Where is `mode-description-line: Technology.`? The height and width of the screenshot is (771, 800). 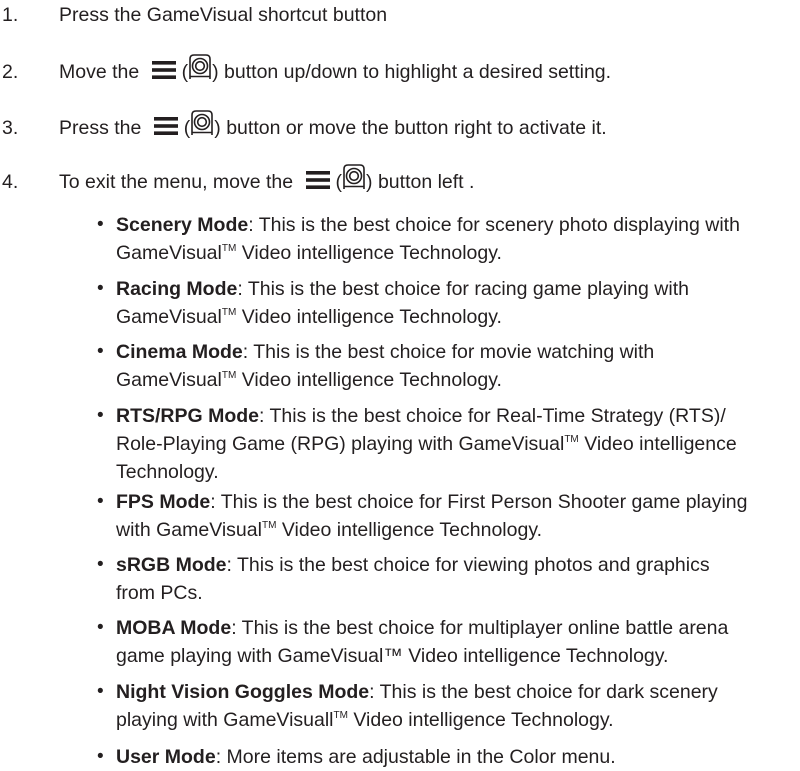
mode-description-line: Technology. is located at coordinates (167, 472).